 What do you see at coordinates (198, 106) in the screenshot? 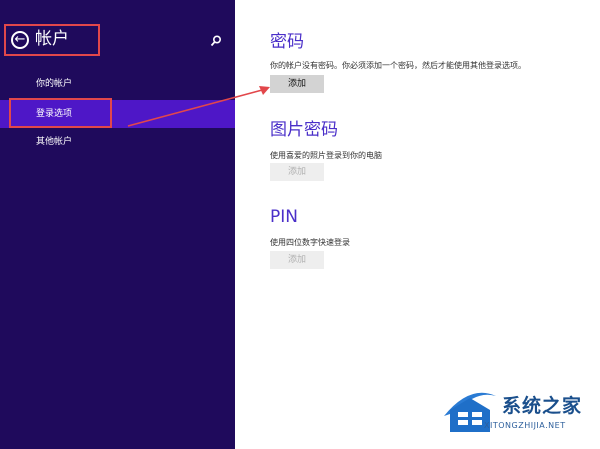
I see `annotation-arrow` at bounding box center [198, 106].